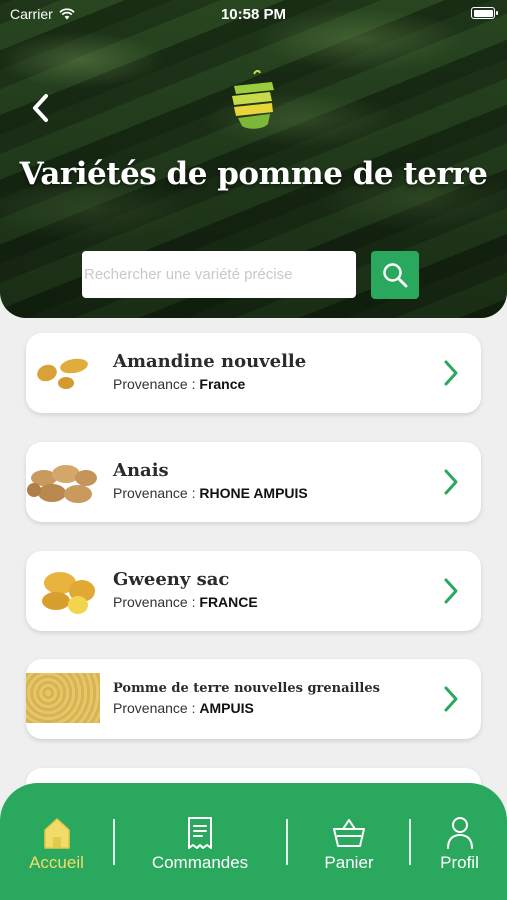 Image resolution: width=507 pixels, height=900 pixels. I want to click on list-item: Anais Provenance : RHONE AMPUIS, so click(253, 482).